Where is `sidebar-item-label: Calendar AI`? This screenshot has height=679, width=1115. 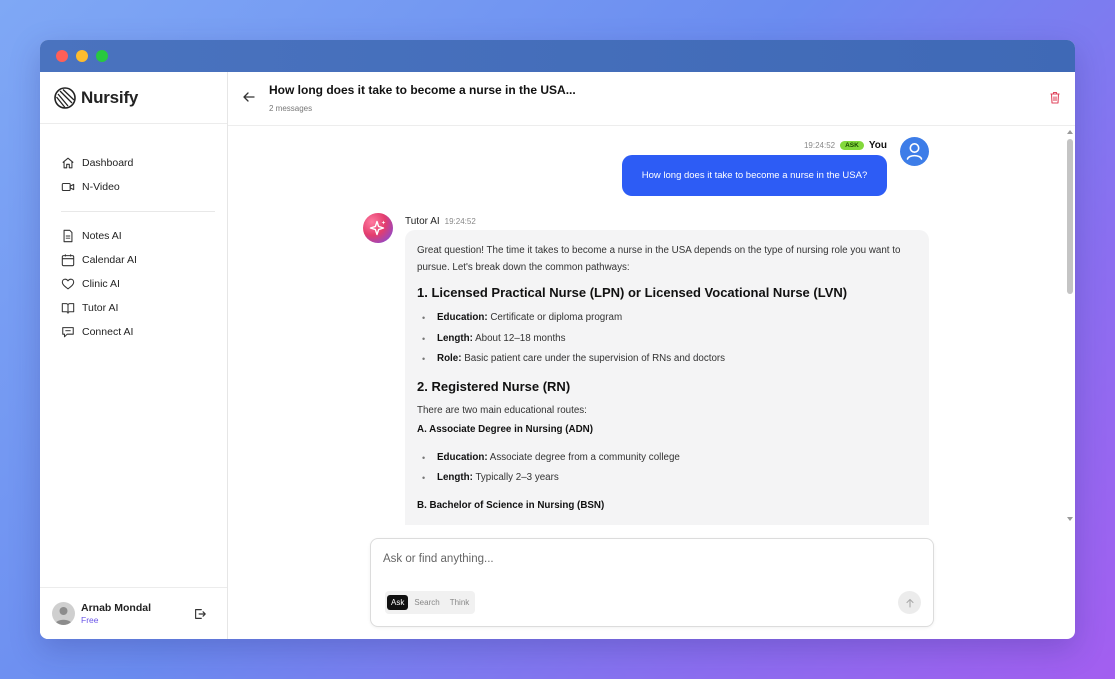 sidebar-item-label: Calendar AI is located at coordinates (109, 260).